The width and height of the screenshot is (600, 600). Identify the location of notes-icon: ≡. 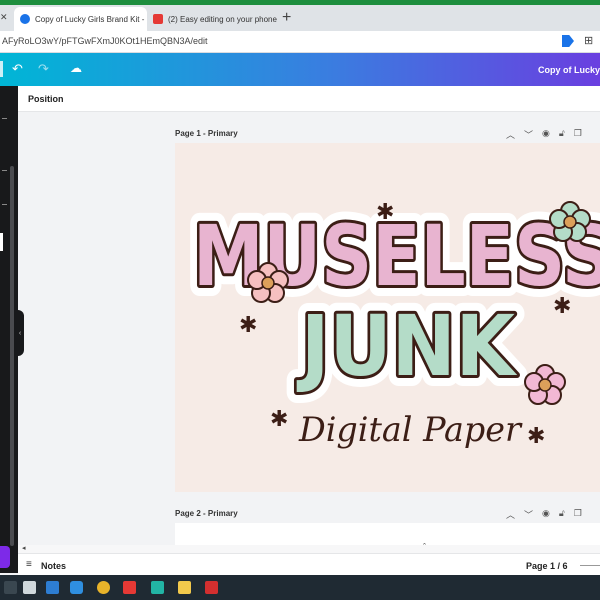
(29, 564).